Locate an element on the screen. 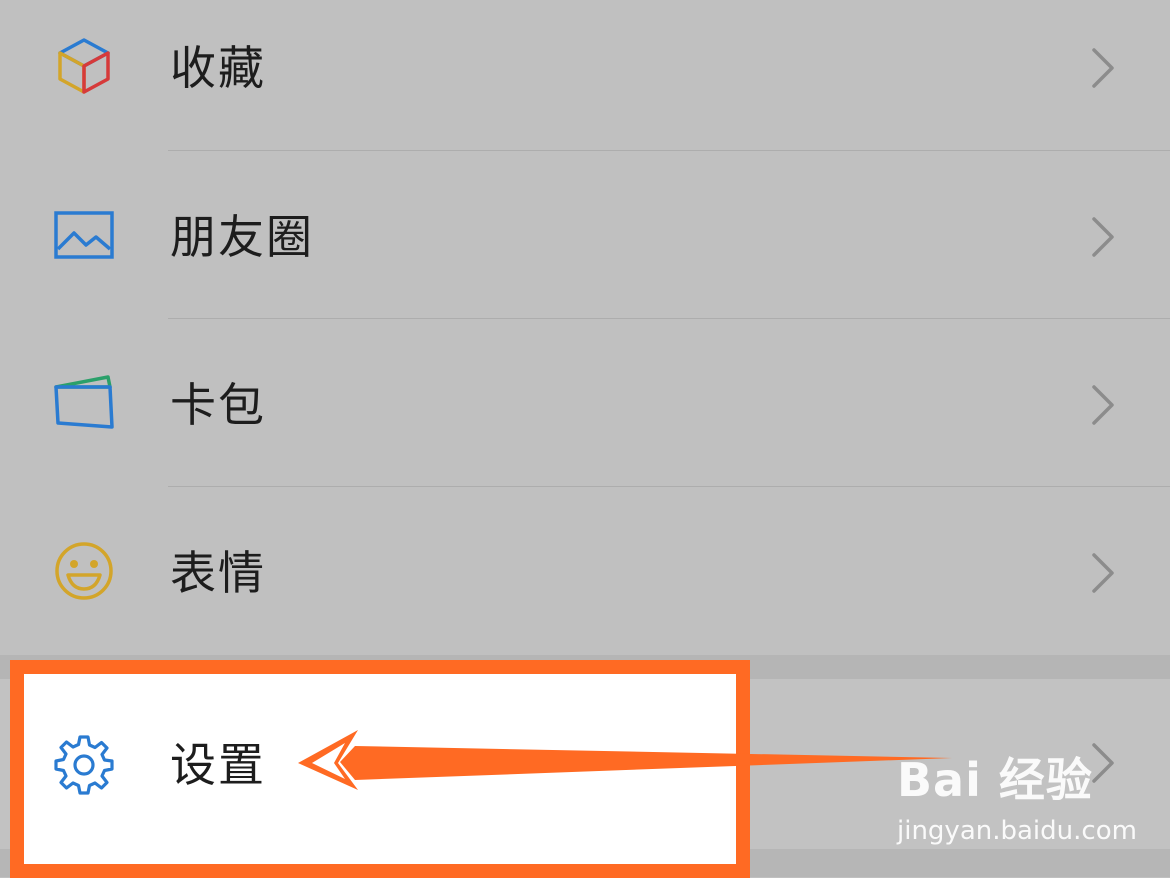 This screenshot has height=878, width=1170. baidu-watermark: Bai 经验 jingyan.baidu.com is located at coordinates (1015, 802).